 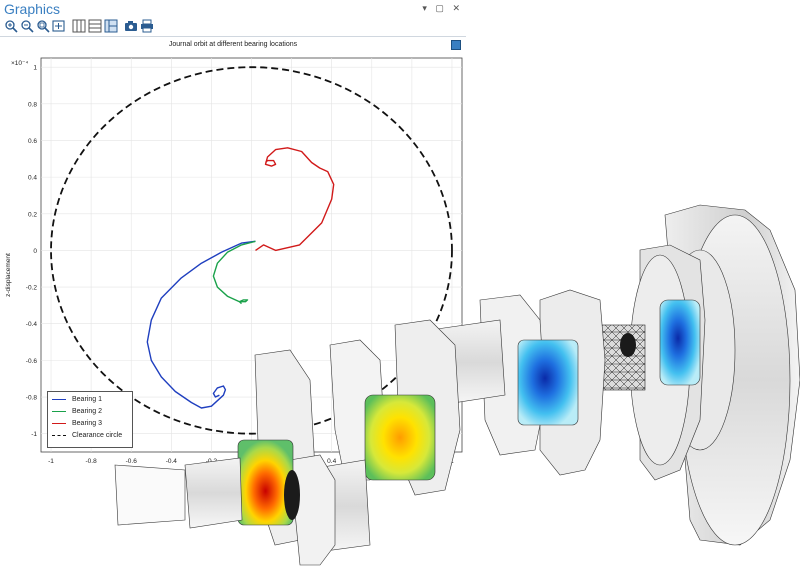 I want to click on bearing-center-right, so click(x=548, y=382).